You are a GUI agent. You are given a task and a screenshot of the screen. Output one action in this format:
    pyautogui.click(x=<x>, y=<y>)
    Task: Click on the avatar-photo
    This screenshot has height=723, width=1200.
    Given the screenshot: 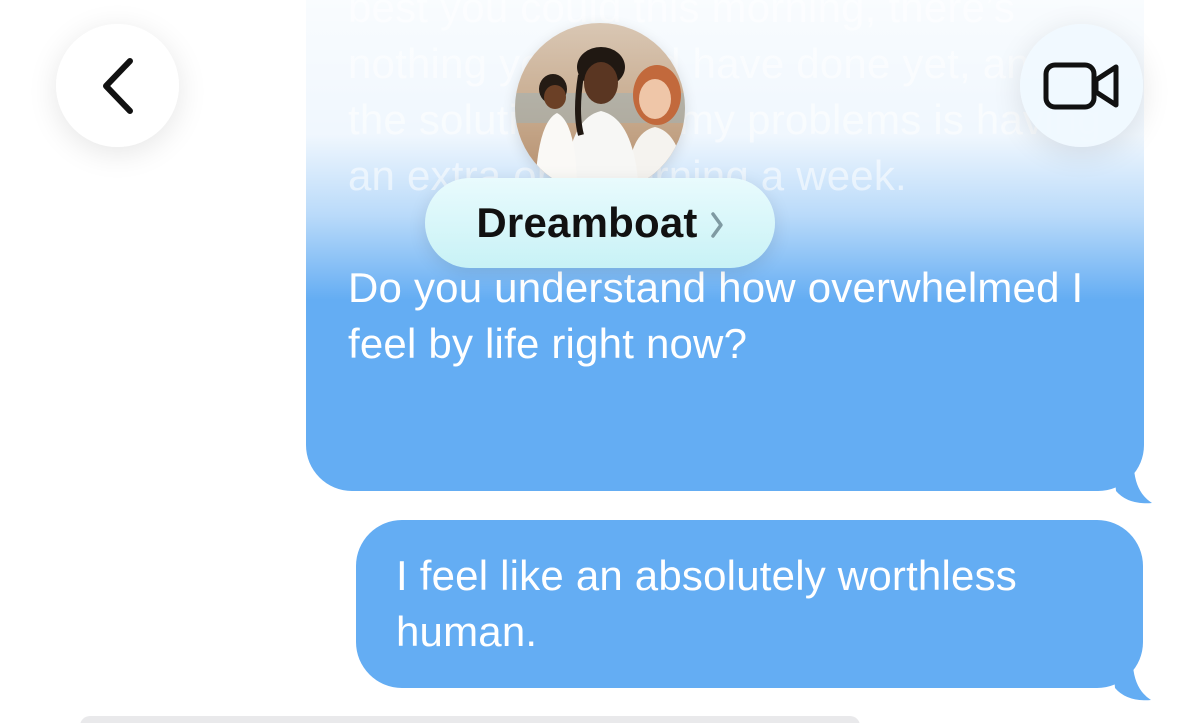 What is the action you would take?
    pyautogui.click(x=600, y=108)
    